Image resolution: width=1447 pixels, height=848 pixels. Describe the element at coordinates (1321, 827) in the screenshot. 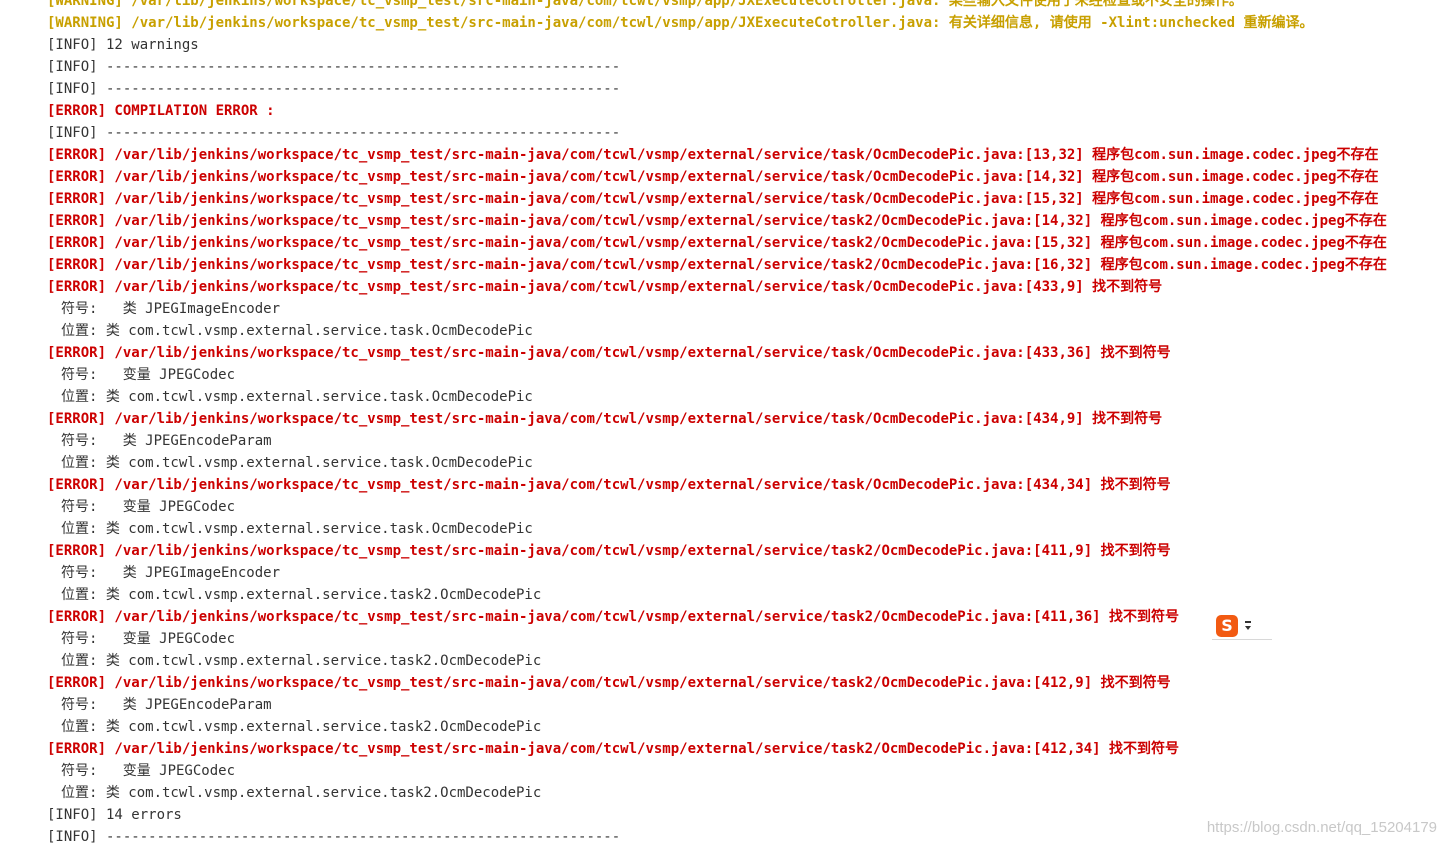

I see `watermark: https://blog.csdn.net/qq_15204179` at that location.